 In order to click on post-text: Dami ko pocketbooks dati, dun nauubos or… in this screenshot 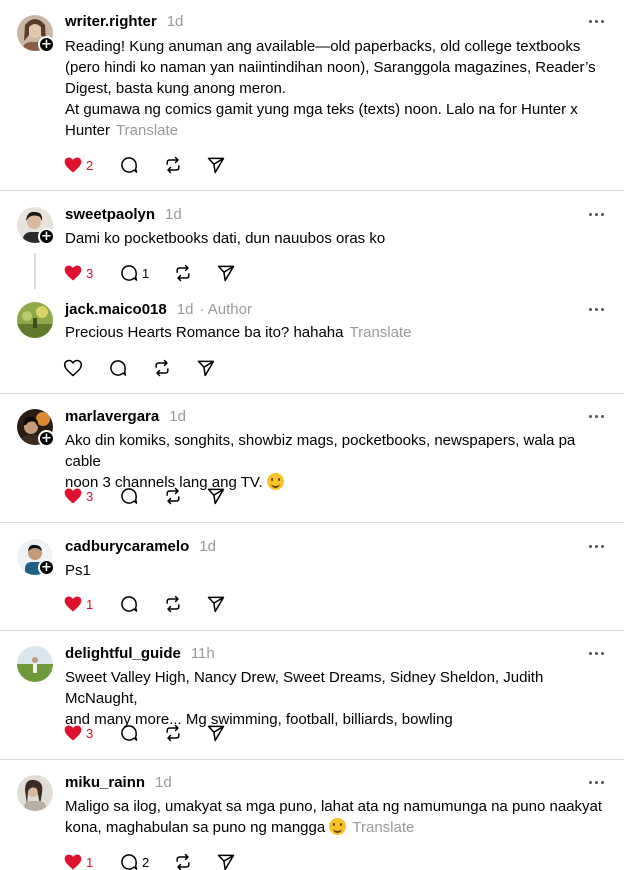, I will do `click(225, 238)`.